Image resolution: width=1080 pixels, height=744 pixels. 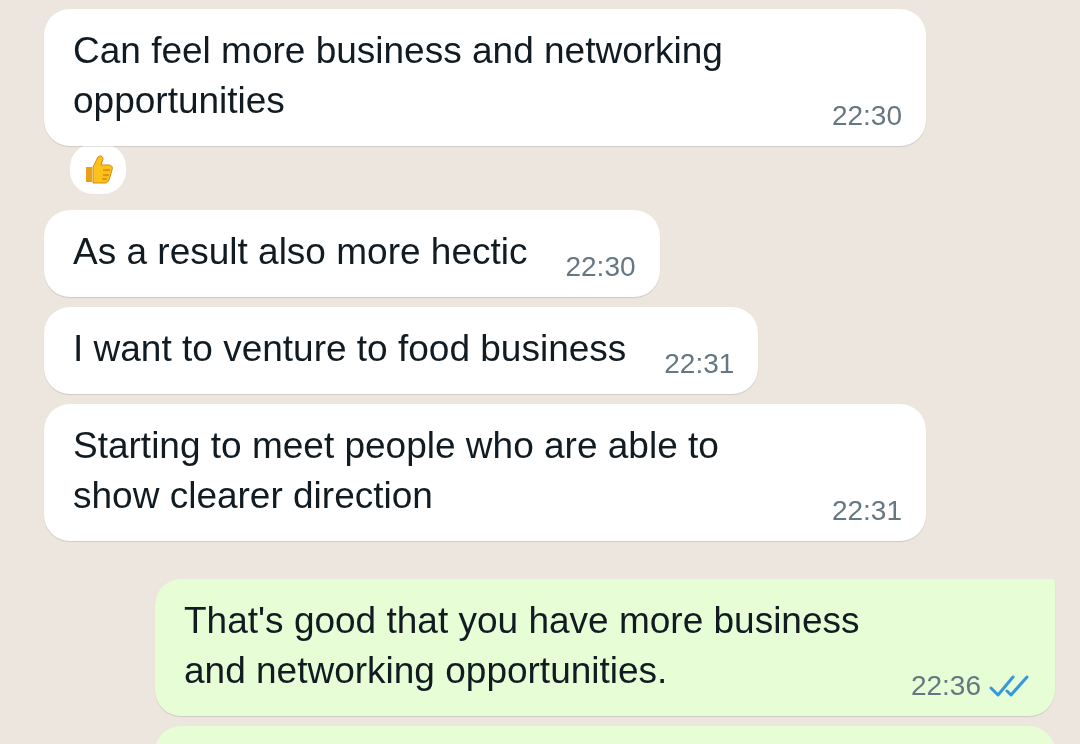 I want to click on message-text: I want to venture to food business, so click(x=350, y=349).